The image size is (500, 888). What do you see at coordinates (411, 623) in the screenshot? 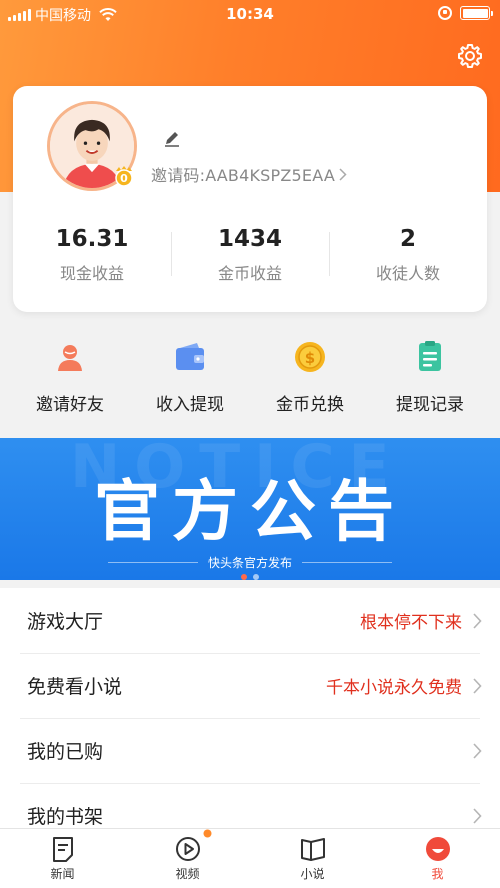
I see `menu-promo-text: 根本停不下来` at bounding box center [411, 623].